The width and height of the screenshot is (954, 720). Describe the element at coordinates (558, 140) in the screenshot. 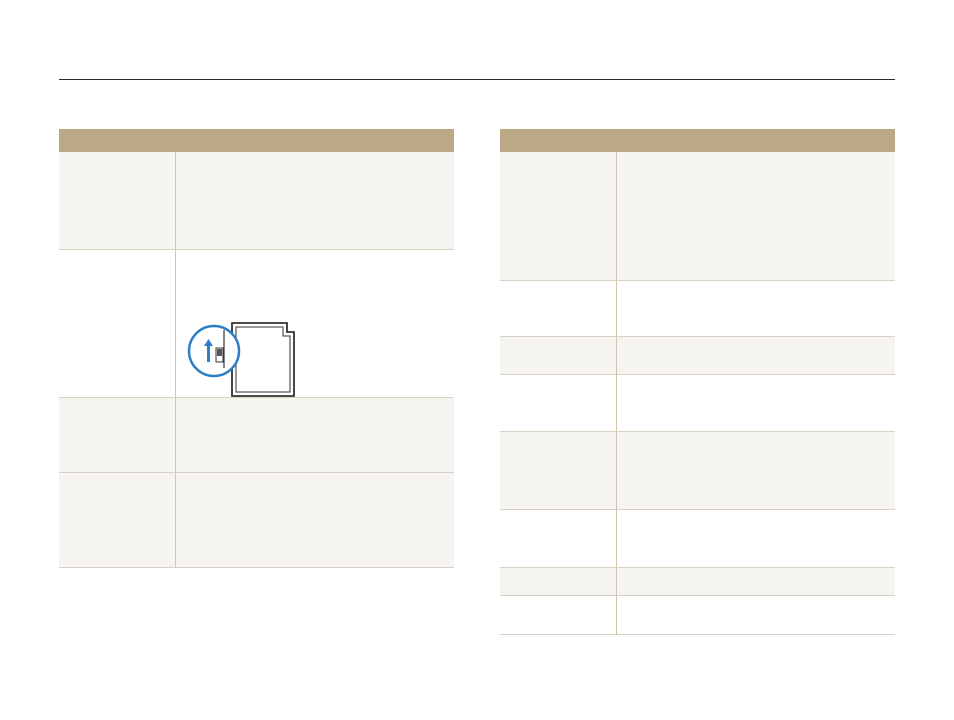

I see `right-table-header-col1` at that location.